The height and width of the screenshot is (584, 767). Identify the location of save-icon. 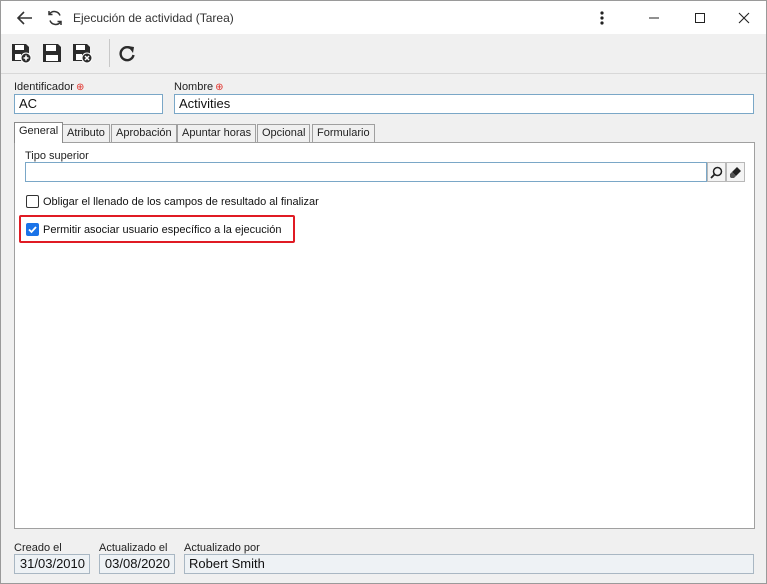
(52, 53).